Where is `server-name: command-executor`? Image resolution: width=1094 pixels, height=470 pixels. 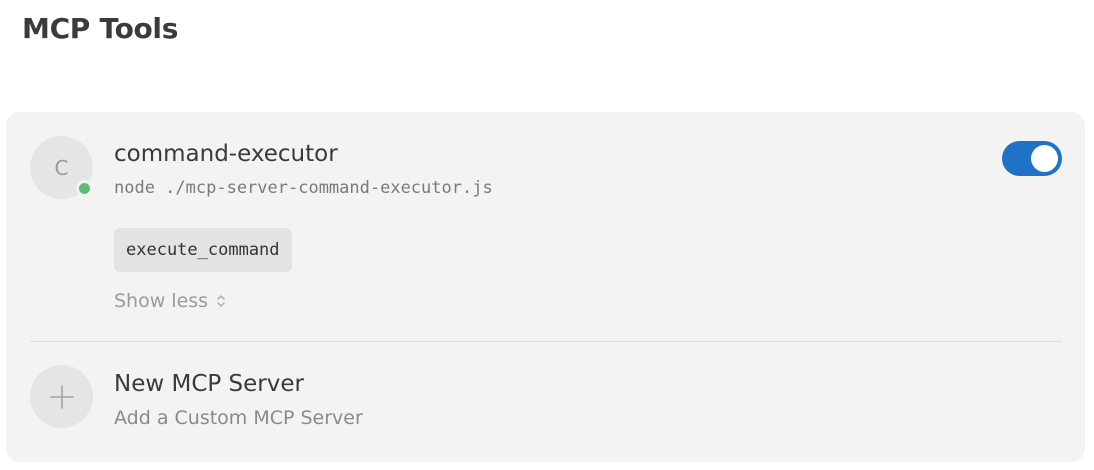 server-name: command-executor is located at coordinates (226, 154).